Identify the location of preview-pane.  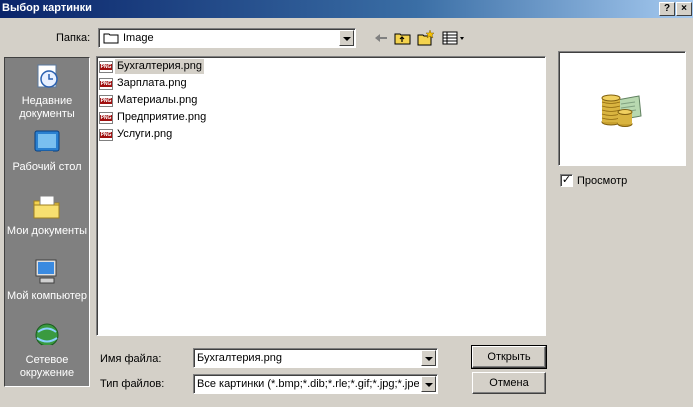
(622, 108).